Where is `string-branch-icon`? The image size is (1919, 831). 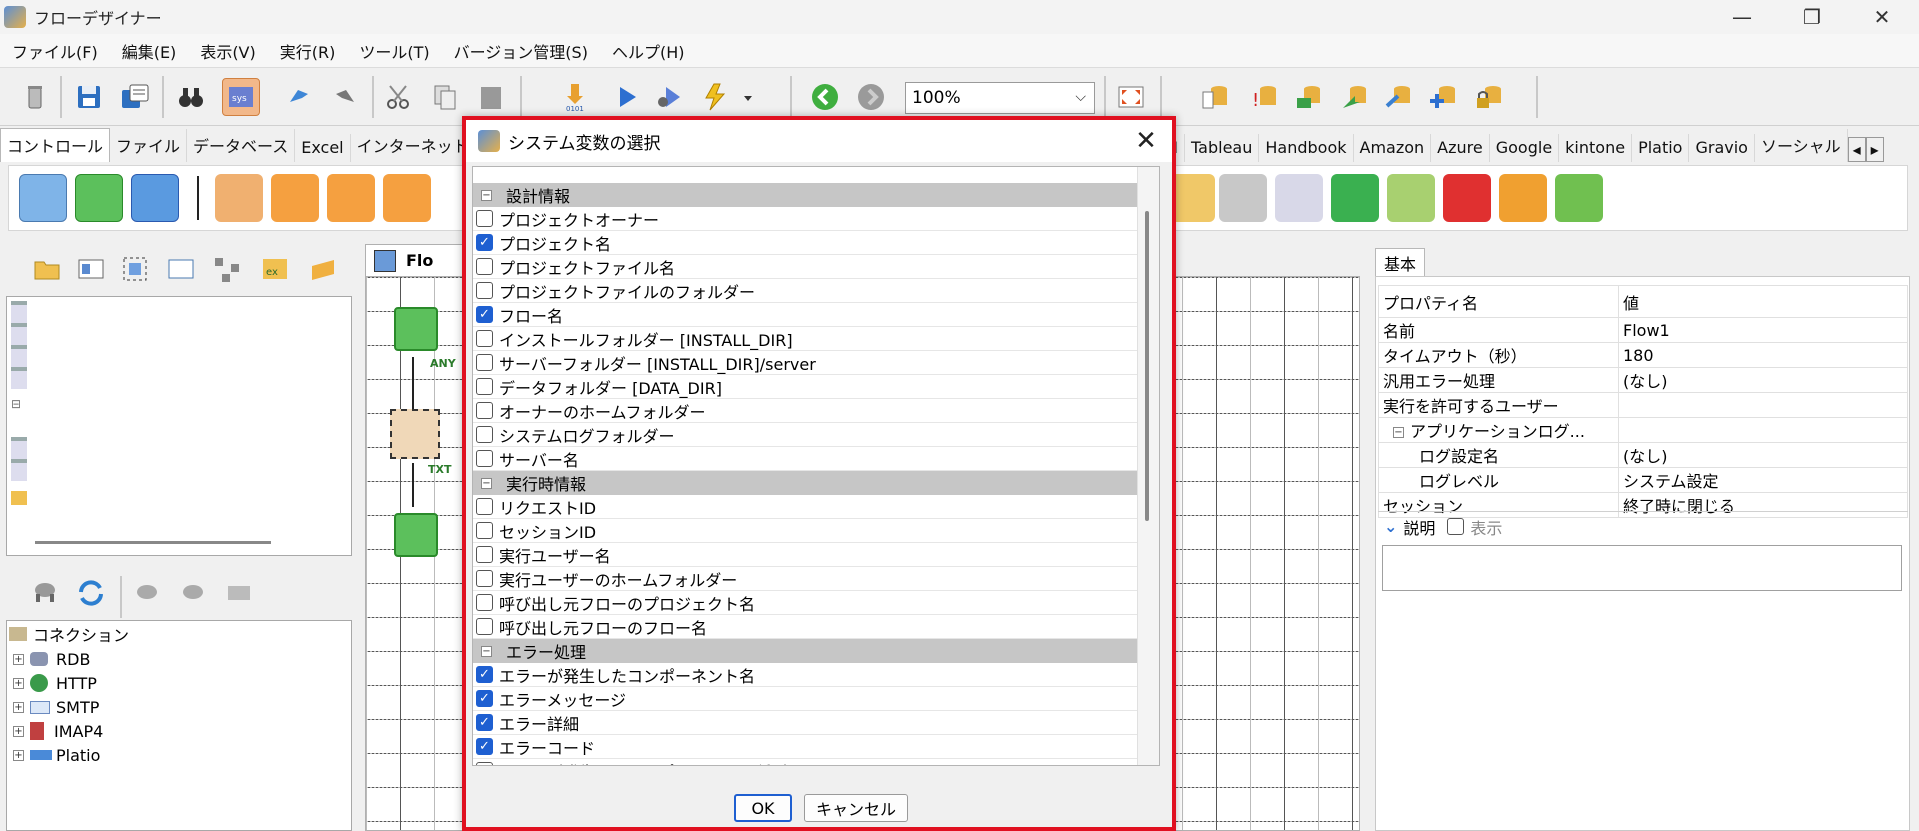 string-branch-icon is located at coordinates (351, 198).